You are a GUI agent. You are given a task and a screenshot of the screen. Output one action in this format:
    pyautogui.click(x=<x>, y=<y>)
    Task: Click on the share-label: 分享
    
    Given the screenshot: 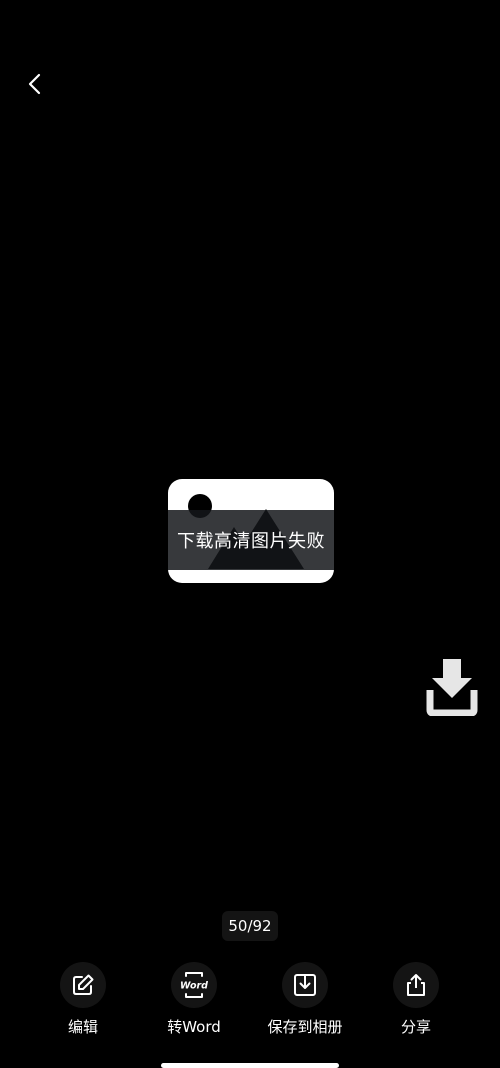 What is the action you would take?
    pyautogui.click(x=415, y=1027)
    